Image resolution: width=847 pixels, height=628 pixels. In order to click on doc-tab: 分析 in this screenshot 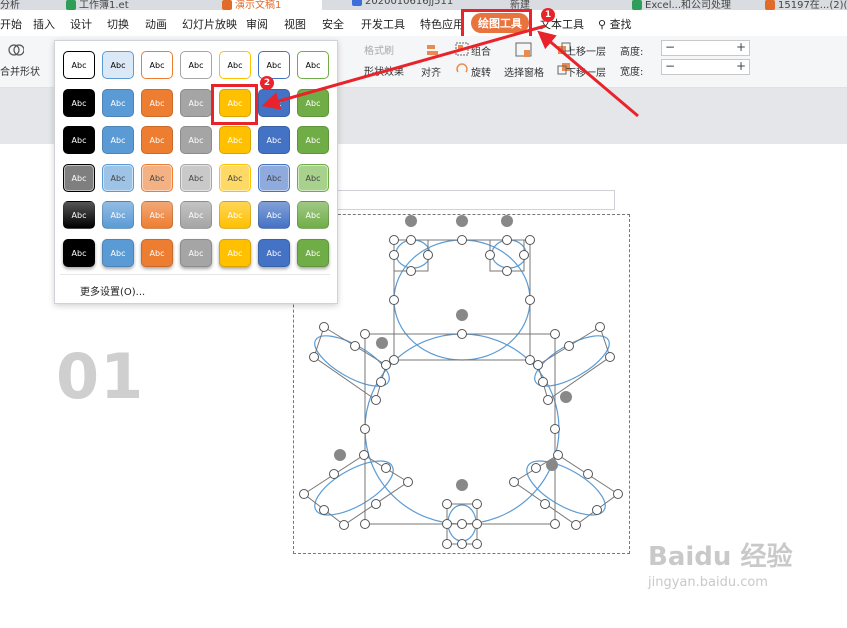, I will do `click(10, 5)`.